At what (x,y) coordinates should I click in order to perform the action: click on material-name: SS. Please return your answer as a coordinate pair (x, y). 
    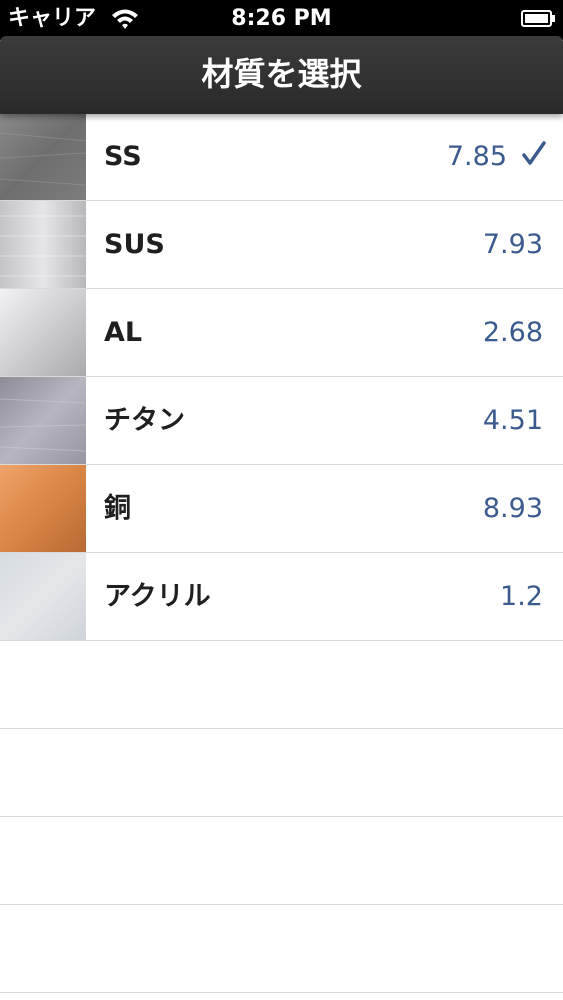
    Looking at the image, I should click on (123, 156).